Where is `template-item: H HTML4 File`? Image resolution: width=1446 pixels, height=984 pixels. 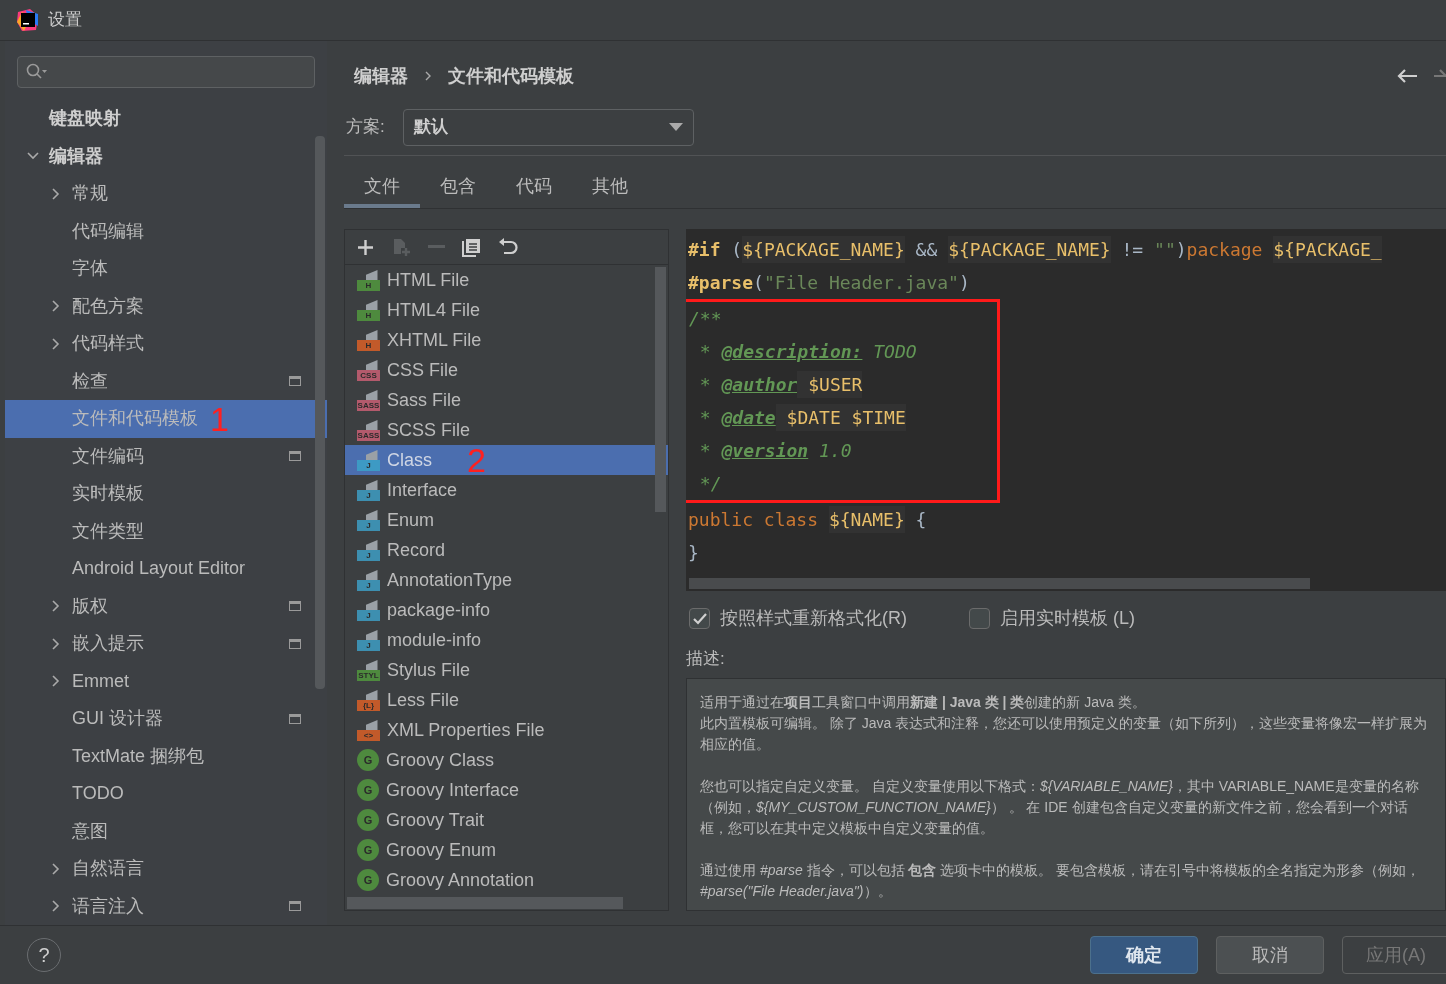
template-item: H HTML4 File is located at coordinates (506, 310).